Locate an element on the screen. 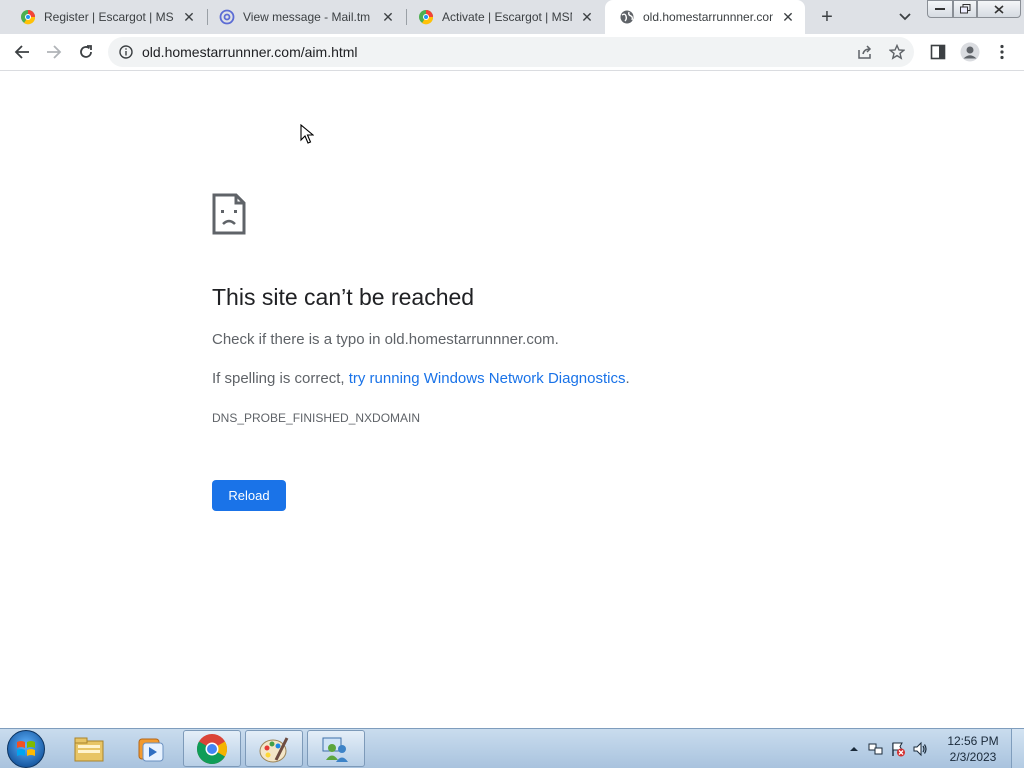 This screenshot has height=768, width=1024. address-bar: old.homestarrunnner.com/aim.html is located at coordinates (511, 52).